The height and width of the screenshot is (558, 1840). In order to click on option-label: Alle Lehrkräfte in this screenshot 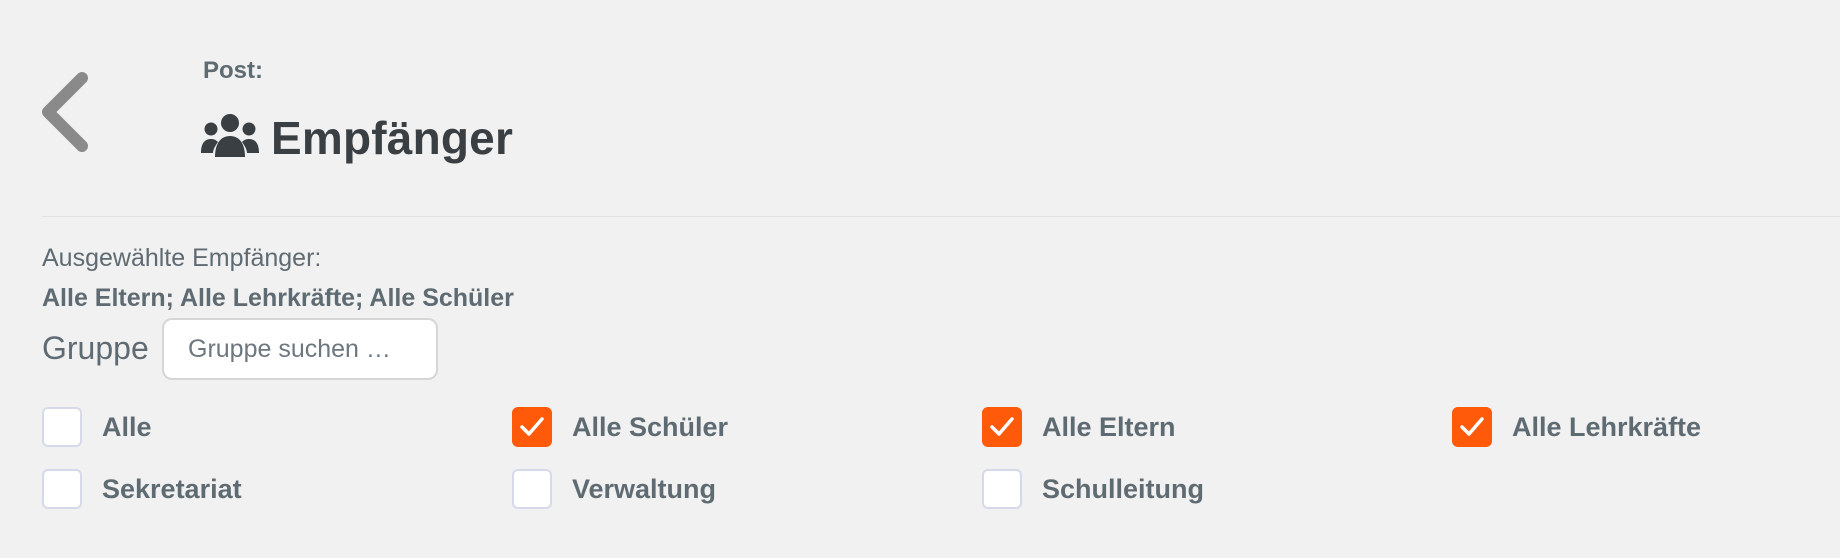, I will do `click(1607, 426)`.